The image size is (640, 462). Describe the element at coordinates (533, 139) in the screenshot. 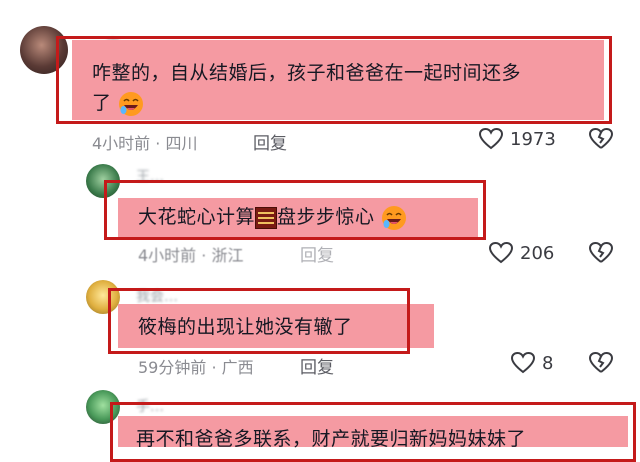

I see `like-count: 1973` at that location.